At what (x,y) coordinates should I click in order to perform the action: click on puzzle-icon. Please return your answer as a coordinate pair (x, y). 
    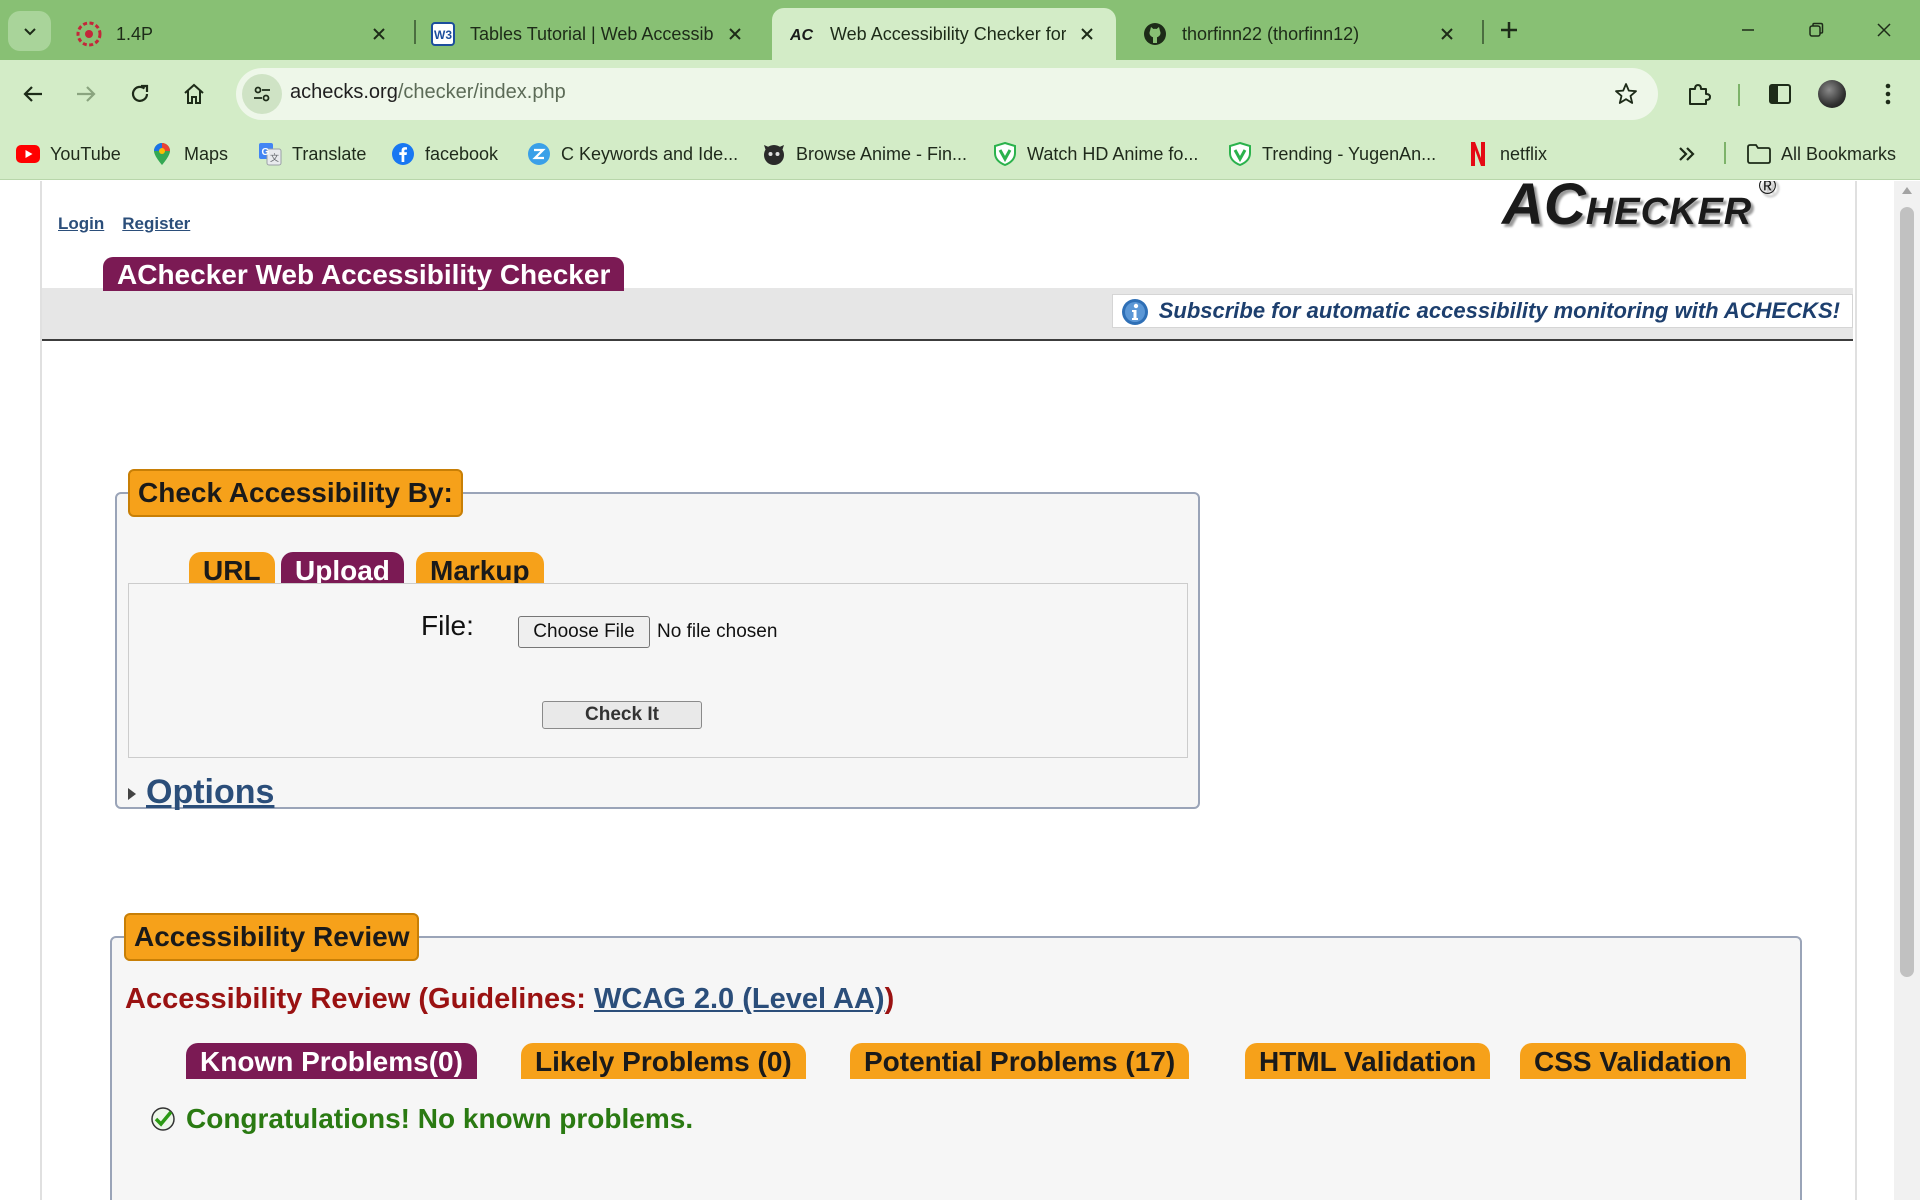
    Looking at the image, I should click on (1700, 94).